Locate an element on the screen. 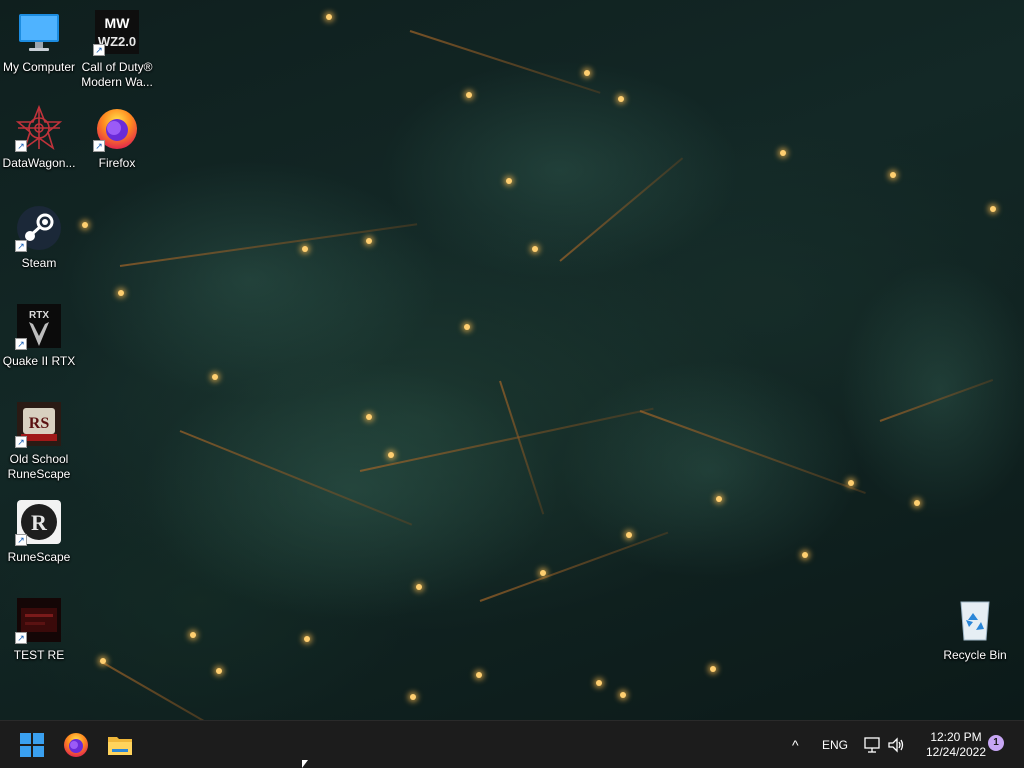 The width and height of the screenshot is (1024, 768). desktop-icon-quake-ii-rtx: RTX ↗ Quake II RTX is located at coordinates (39, 335).